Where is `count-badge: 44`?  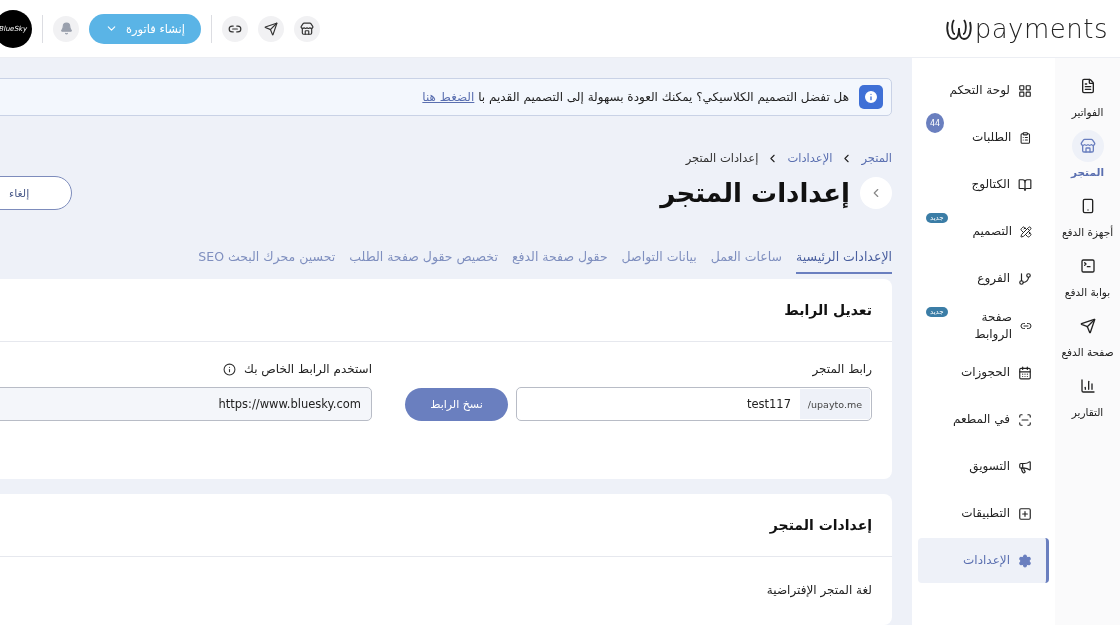 count-badge: 44 is located at coordinates (935, 123).